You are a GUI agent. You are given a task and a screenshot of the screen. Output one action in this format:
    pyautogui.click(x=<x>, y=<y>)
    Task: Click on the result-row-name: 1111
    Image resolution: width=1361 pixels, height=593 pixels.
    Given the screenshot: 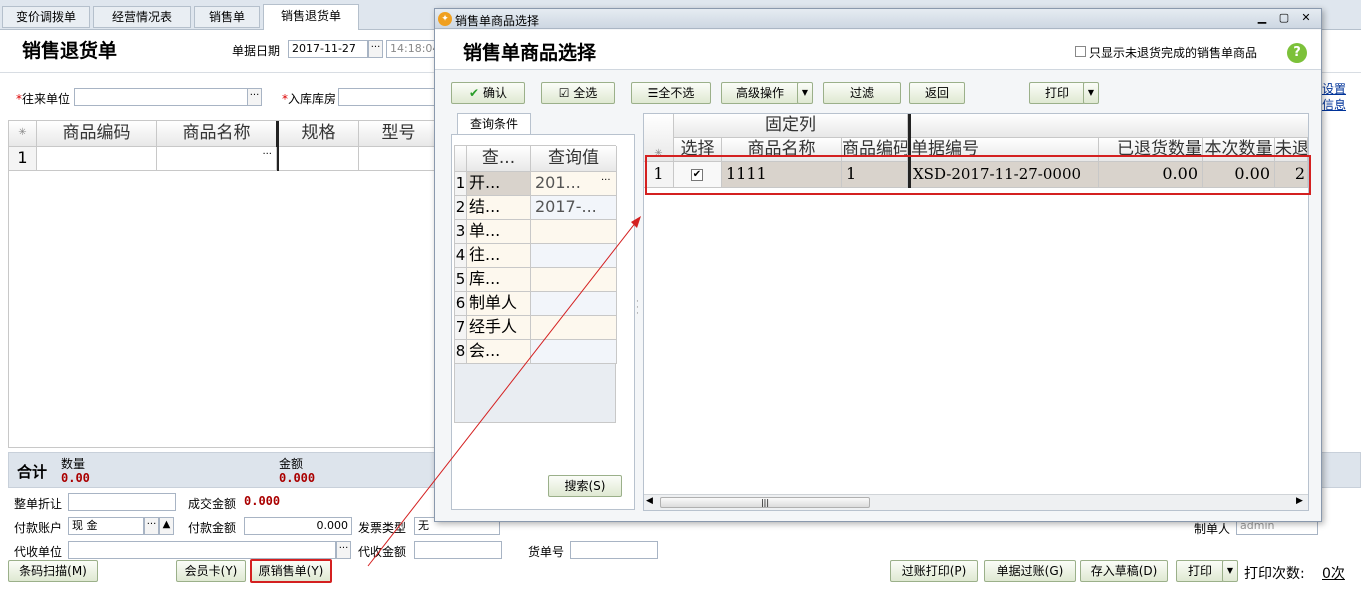 What is the action you would take?
    pyautogui.click(x=782, y=175)
    